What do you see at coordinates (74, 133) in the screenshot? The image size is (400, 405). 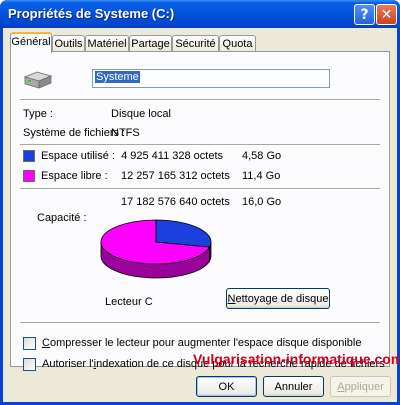 I see `filesystem-label: Système de fichiers :` at bounding box center [74, 133].